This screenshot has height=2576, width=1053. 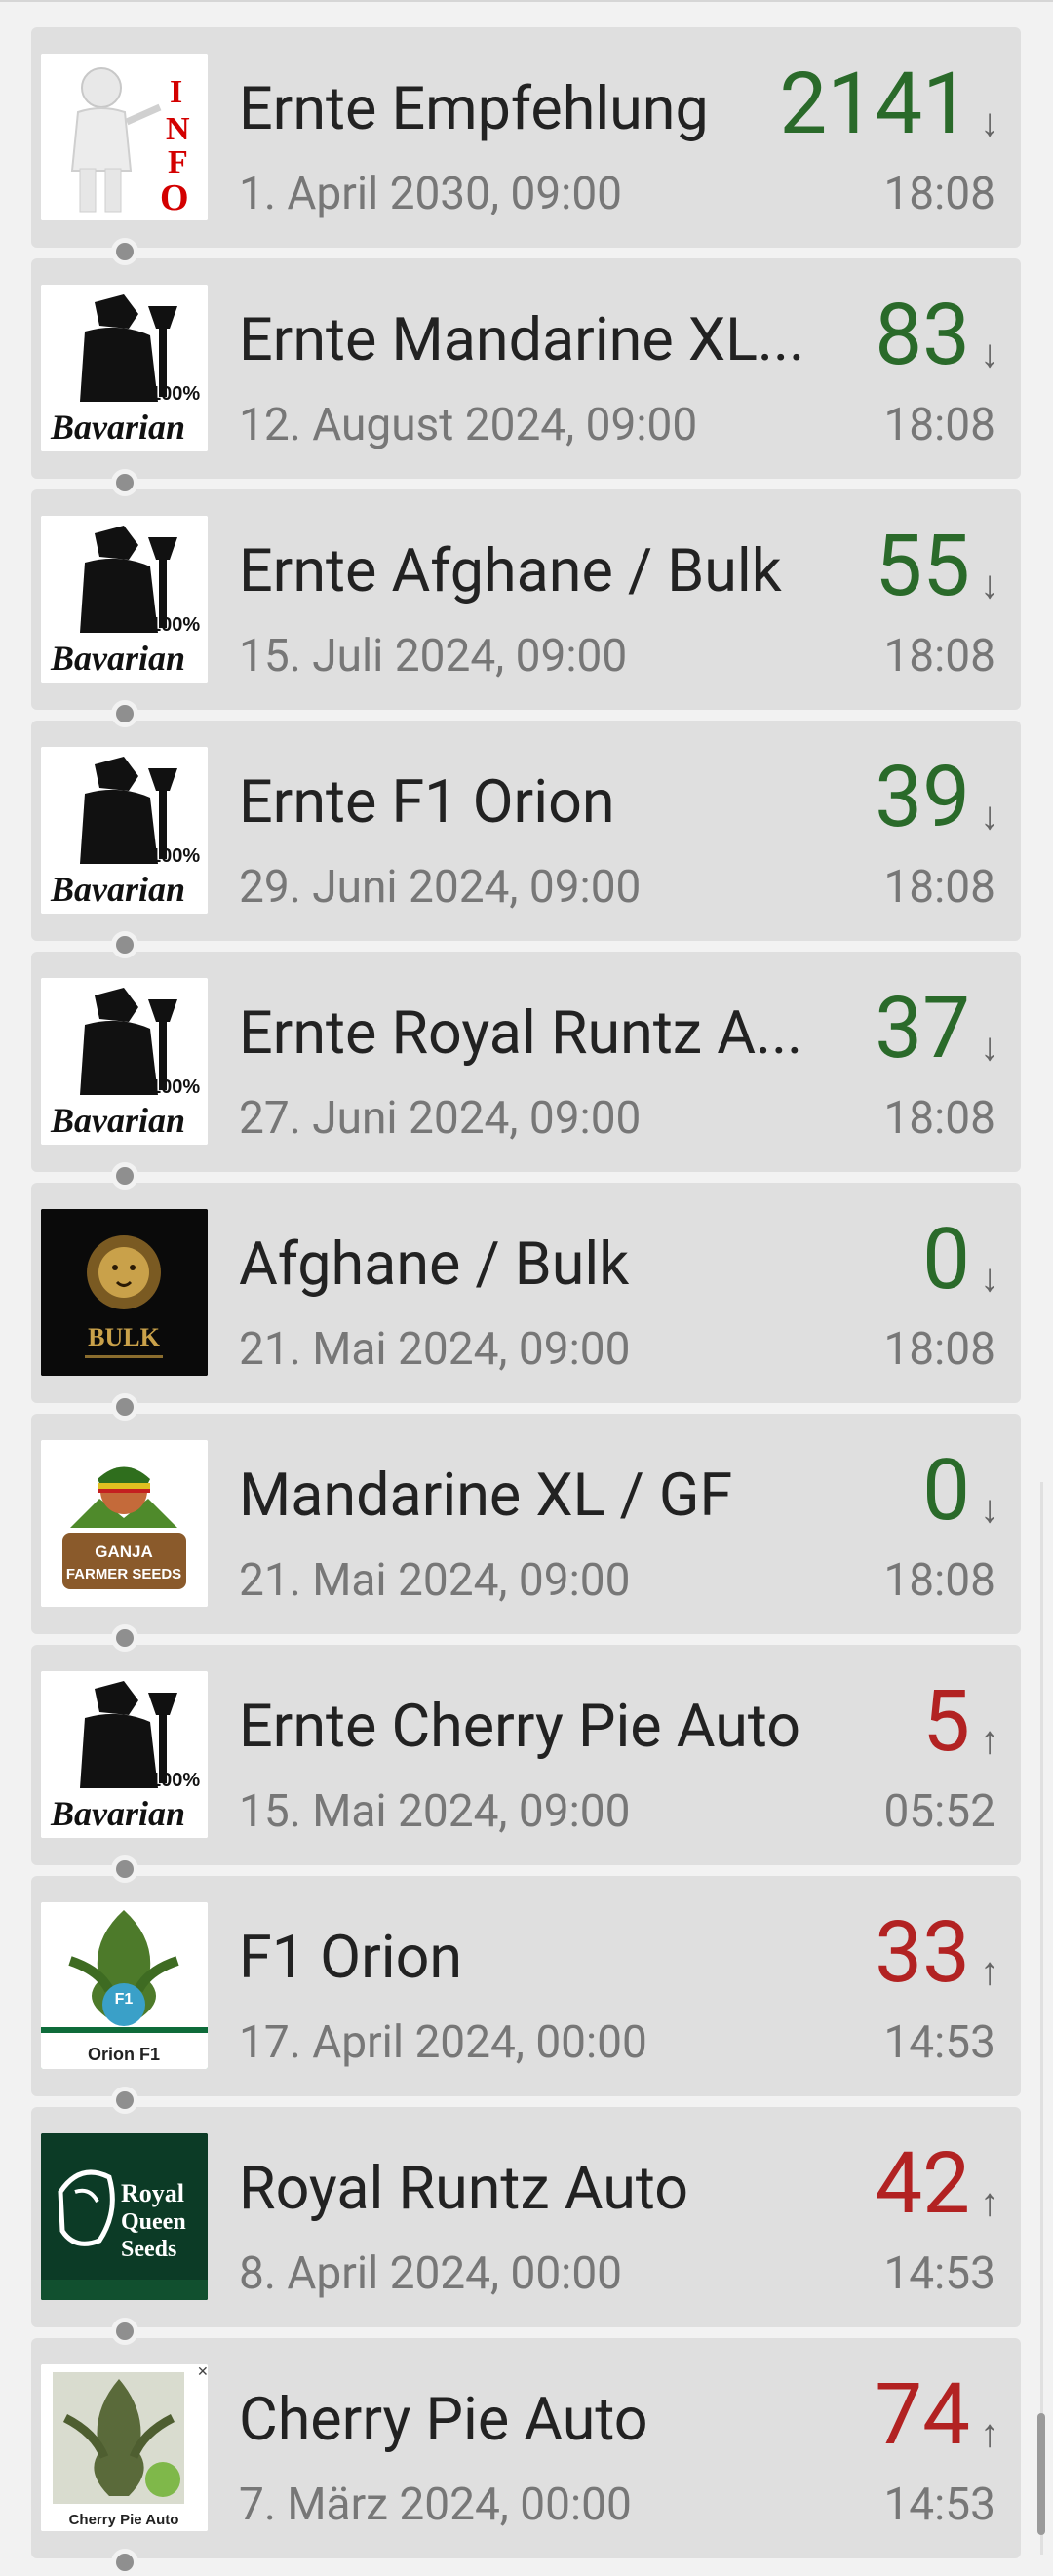 What do you see at coordinates (922, 566) in the screenshot?
I see `item-count: 55` at bounding box center [922, 566].